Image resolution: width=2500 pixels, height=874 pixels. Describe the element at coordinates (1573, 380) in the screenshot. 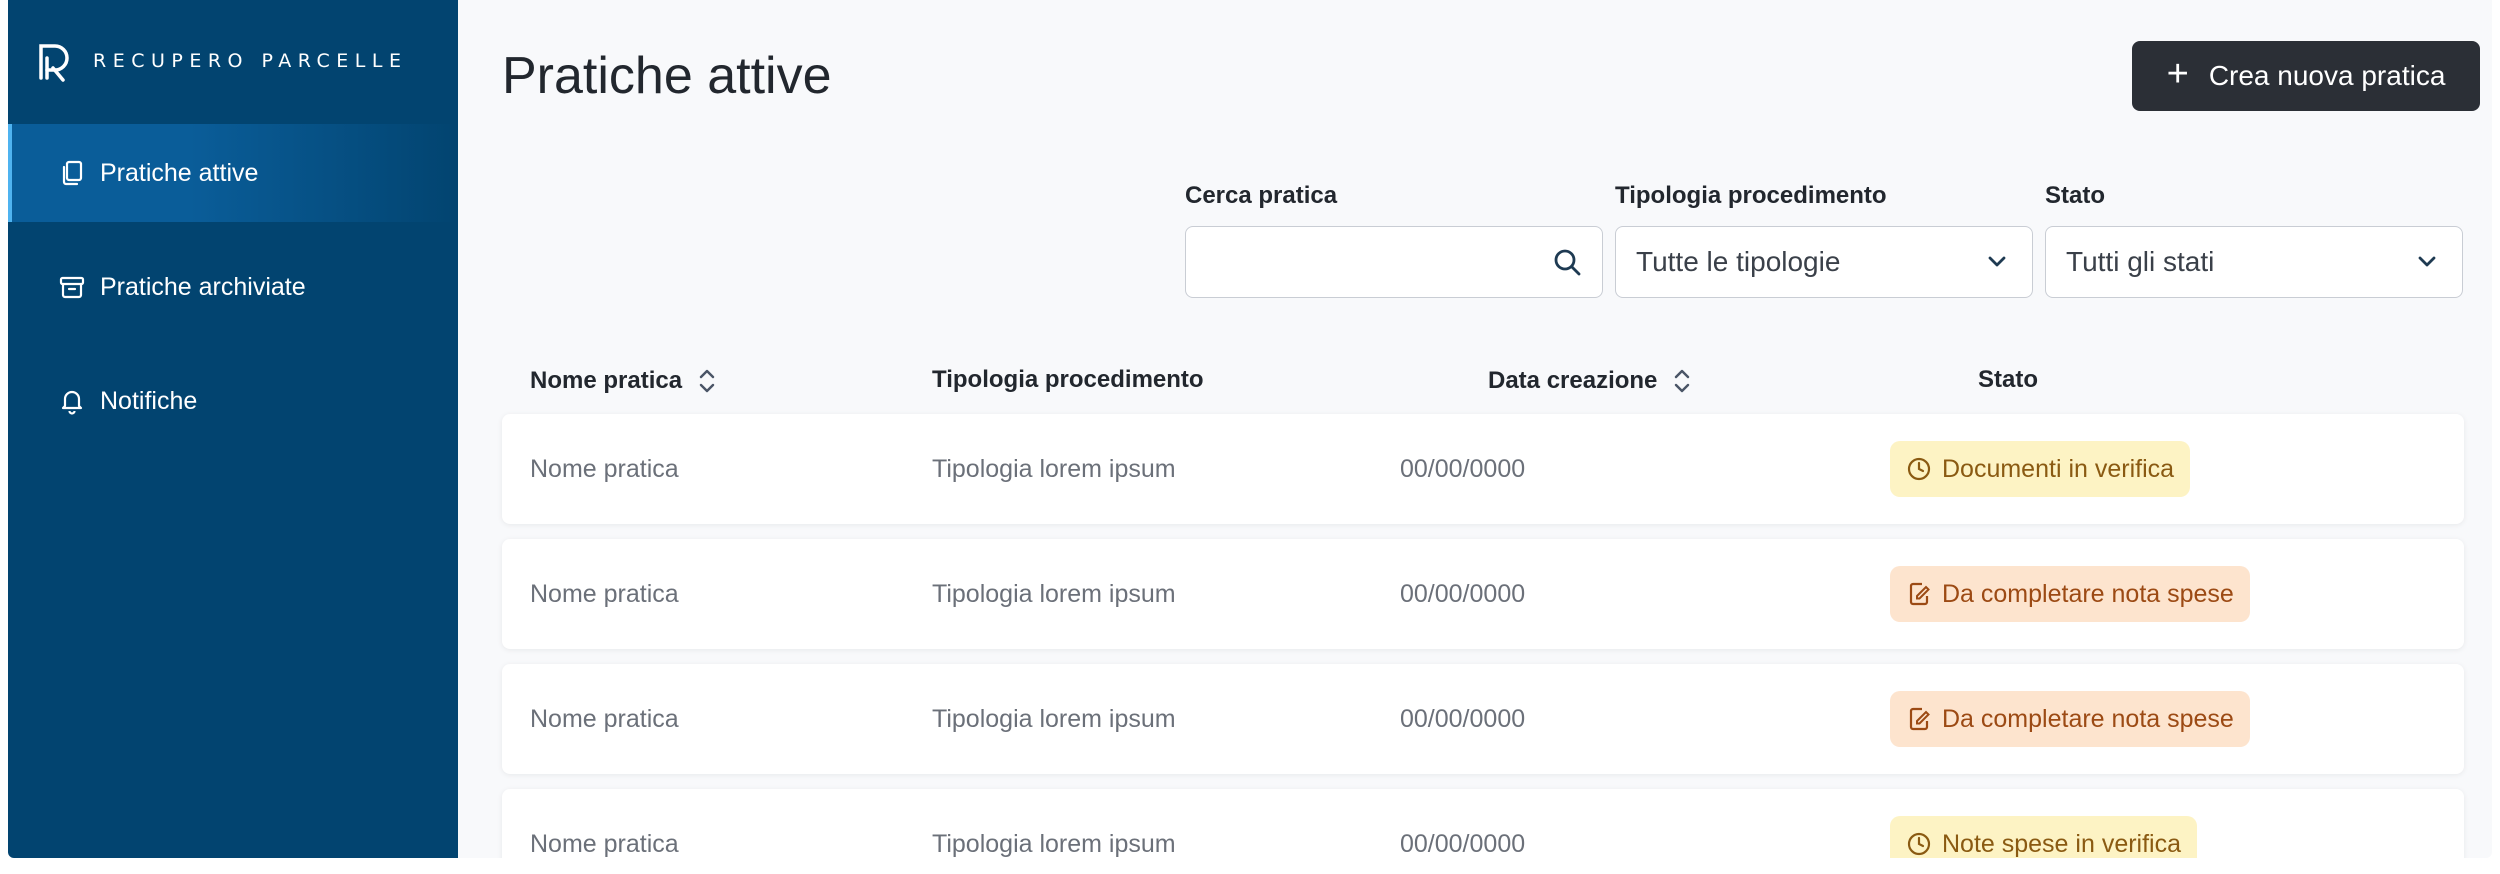

I see `column-header-label: Data creazione` at that location.